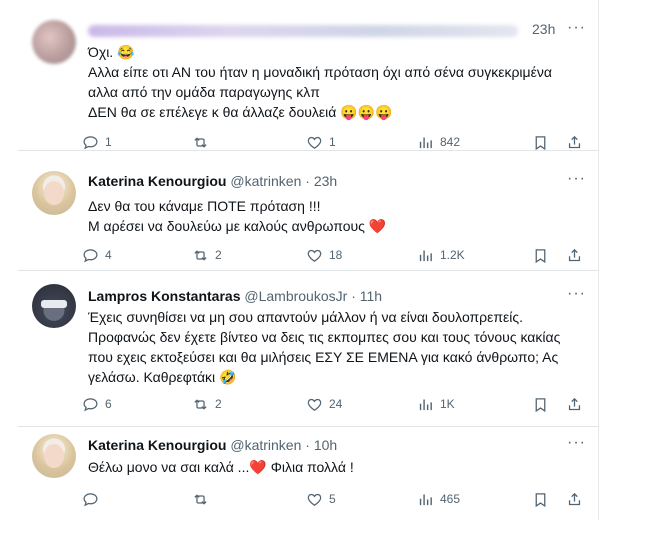 The width and height of the screenshot is (650, 534). I want to click on like-button: 5, so click(321, 499).